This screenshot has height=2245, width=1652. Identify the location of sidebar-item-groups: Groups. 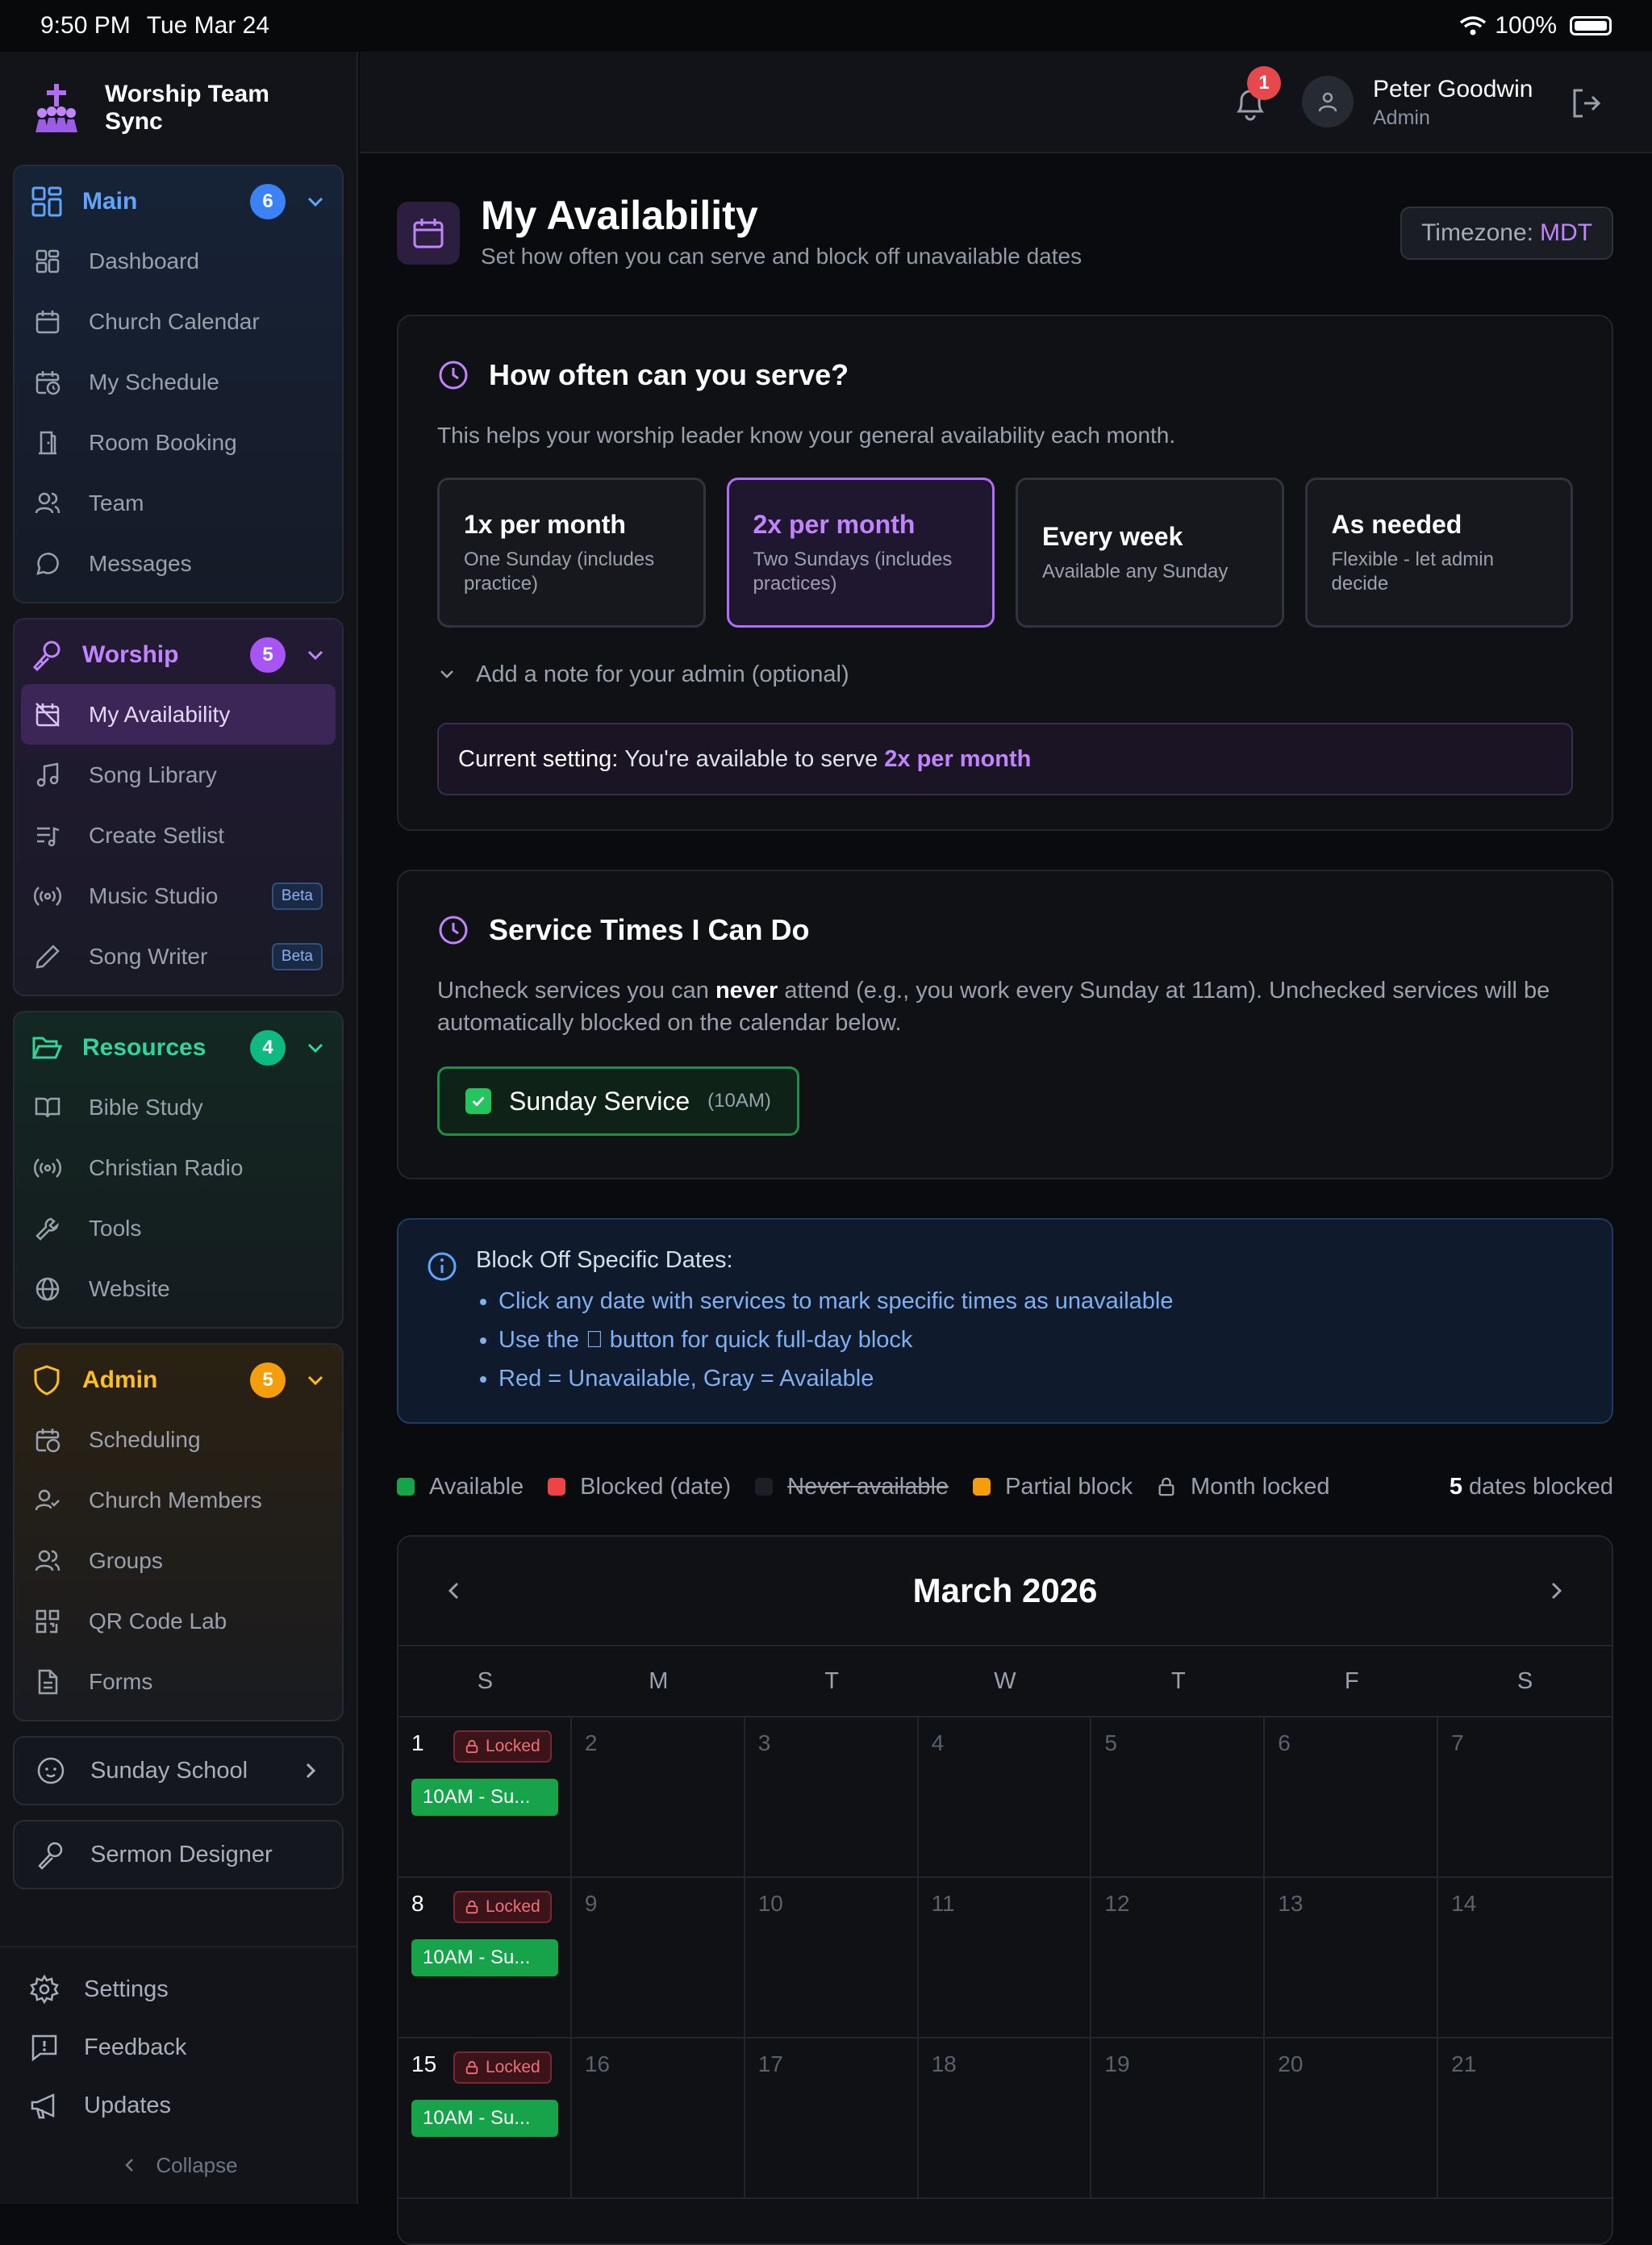
(178, 1561).